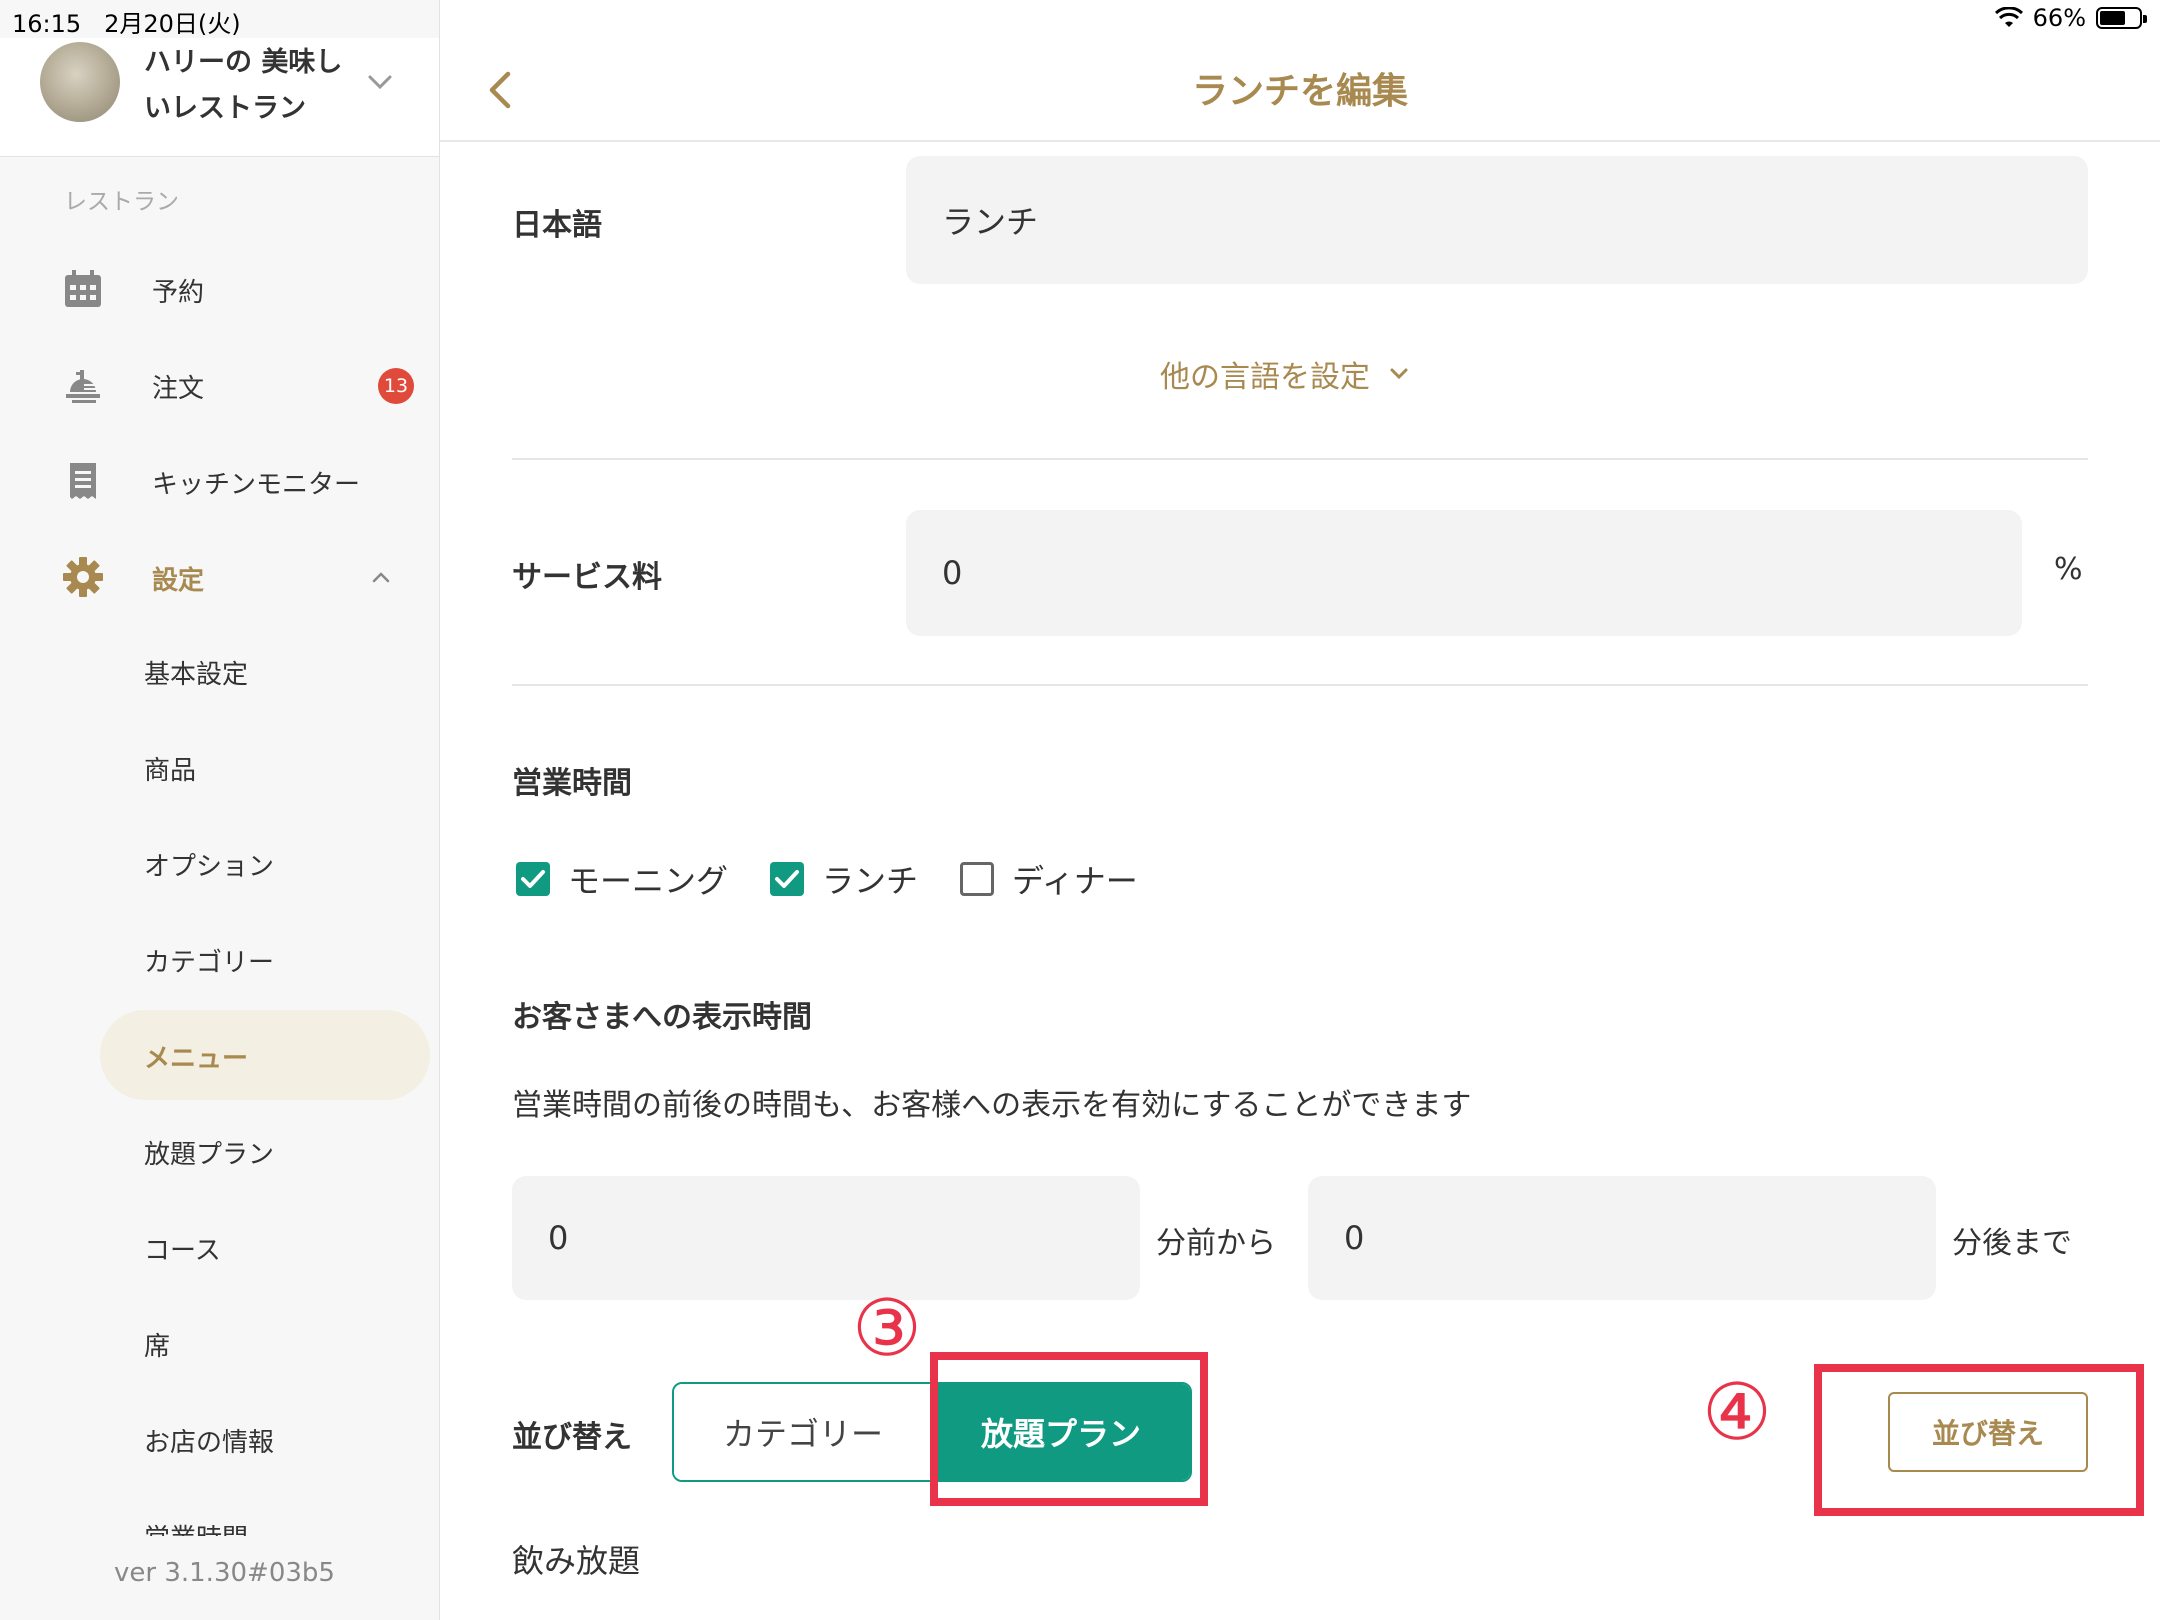  I want to click on before-minutes-value: 0, so click(558, 1238).